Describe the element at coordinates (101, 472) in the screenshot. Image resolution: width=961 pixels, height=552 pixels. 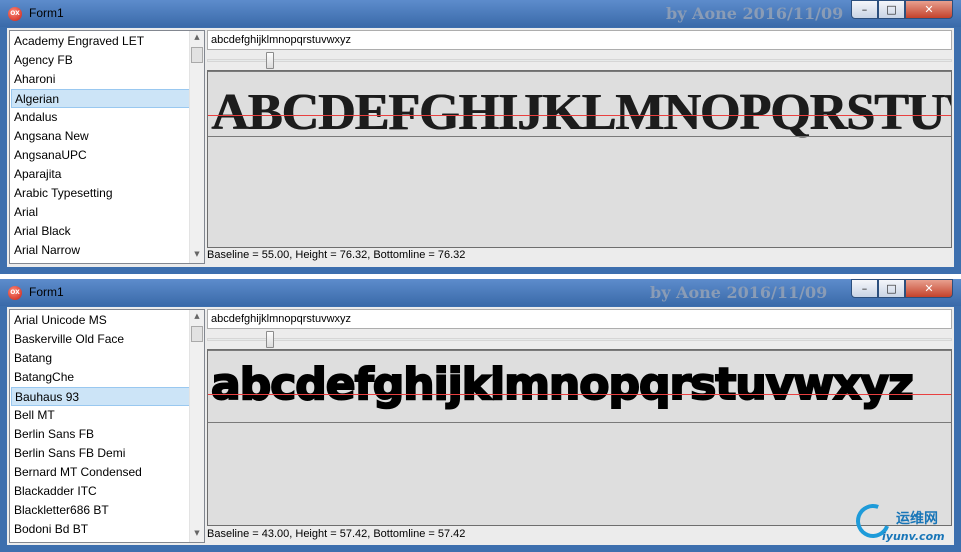
I see `list-item: Bernard MT Condensed` at that location.